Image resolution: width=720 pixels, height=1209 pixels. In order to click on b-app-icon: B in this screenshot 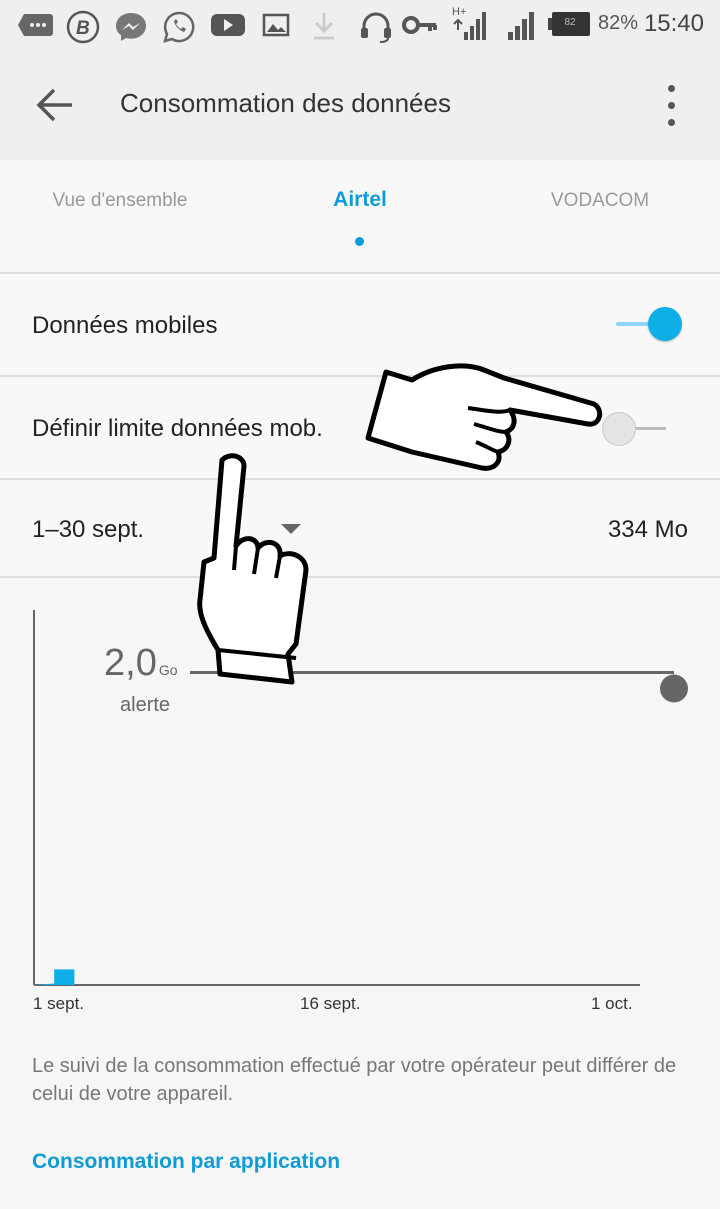, I will do `click(83, 27)`.